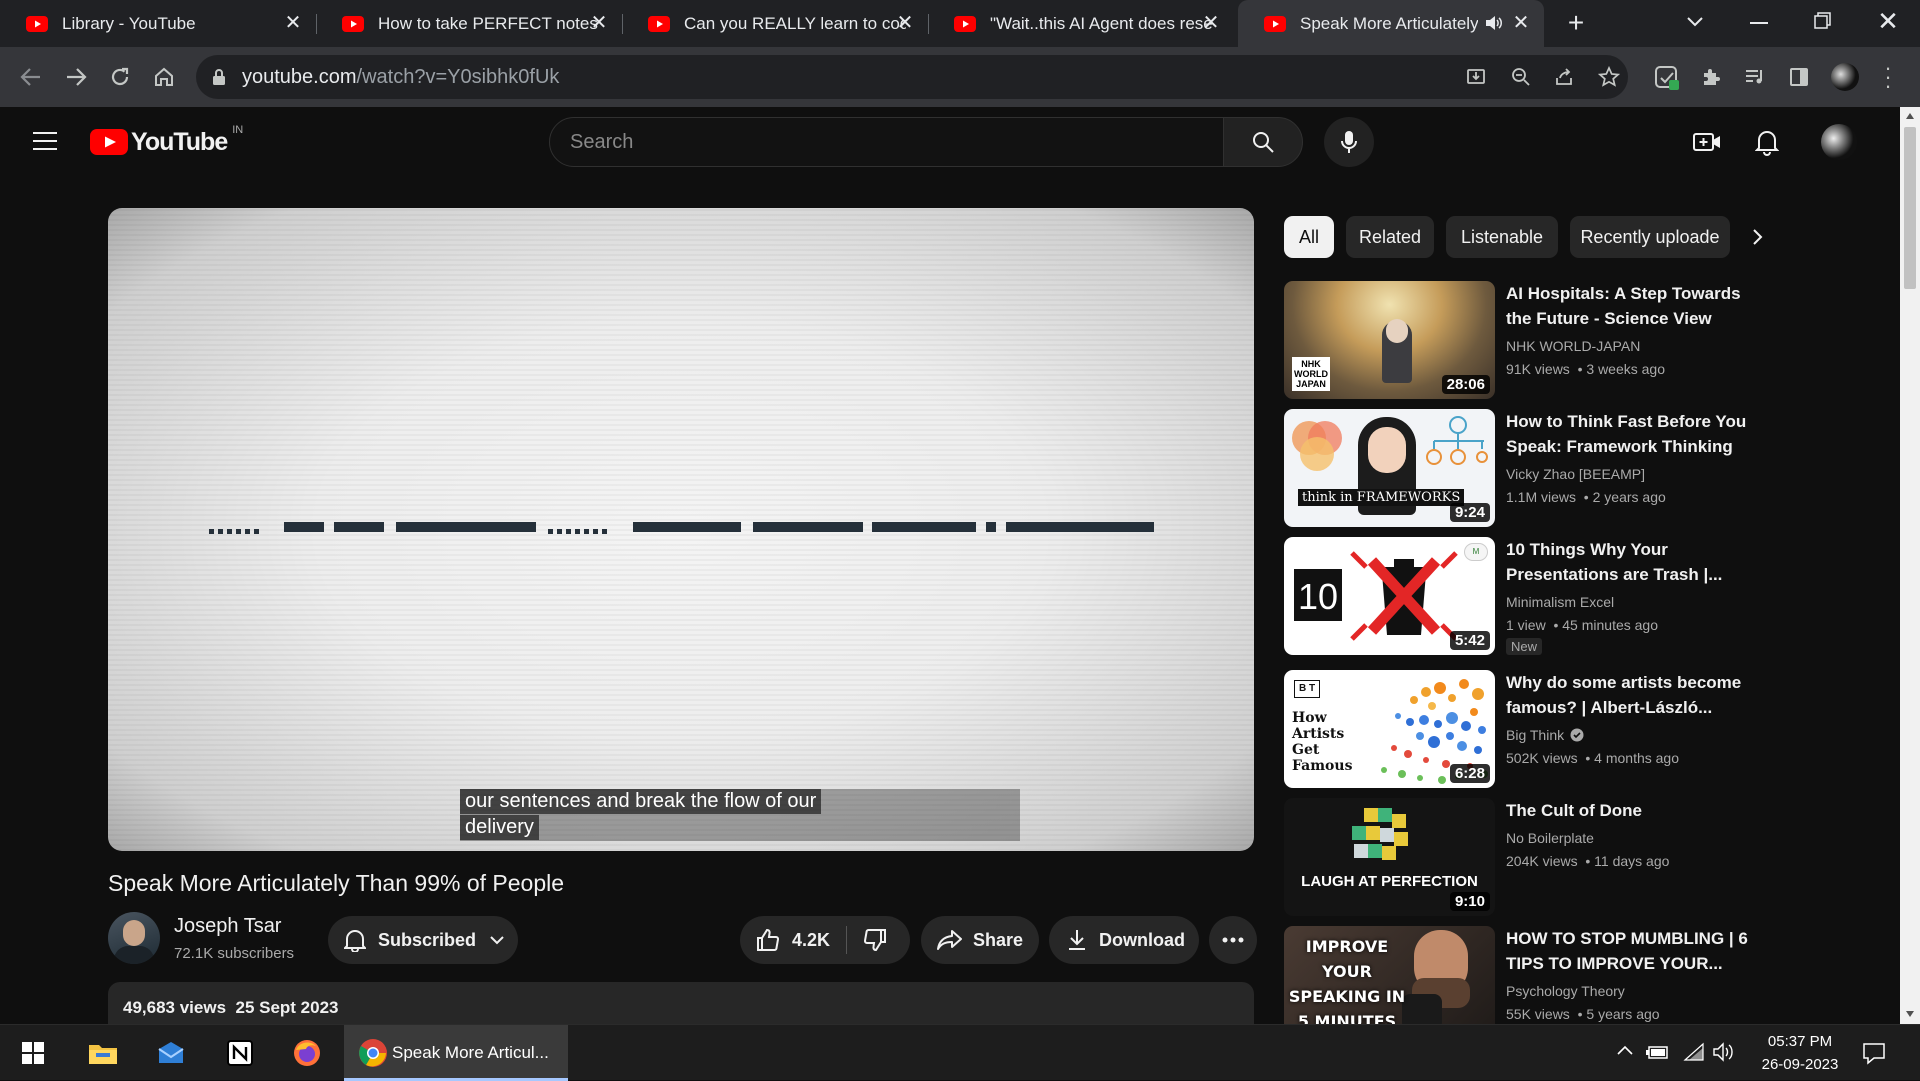 The image size is (1920, 1081). Describe the element at coordinates (1573, 346) in the screenshot. I see `recommendation-channel: NHK WORLD-JAPAN` at that location.